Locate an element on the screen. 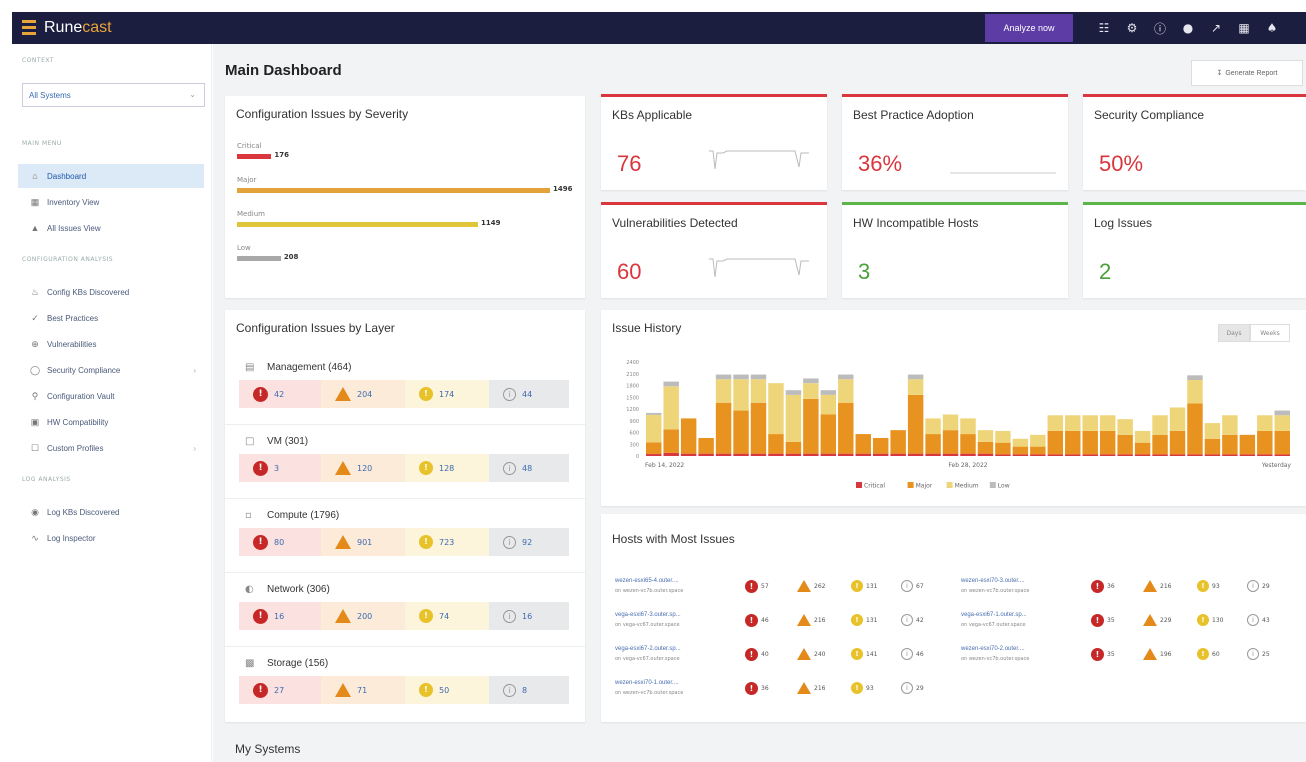 Image resolution: width=1306 pixels, height=762 pixels. kpi-card-log-issues: Log Issues 2 is located at coordinates (1194, 250).